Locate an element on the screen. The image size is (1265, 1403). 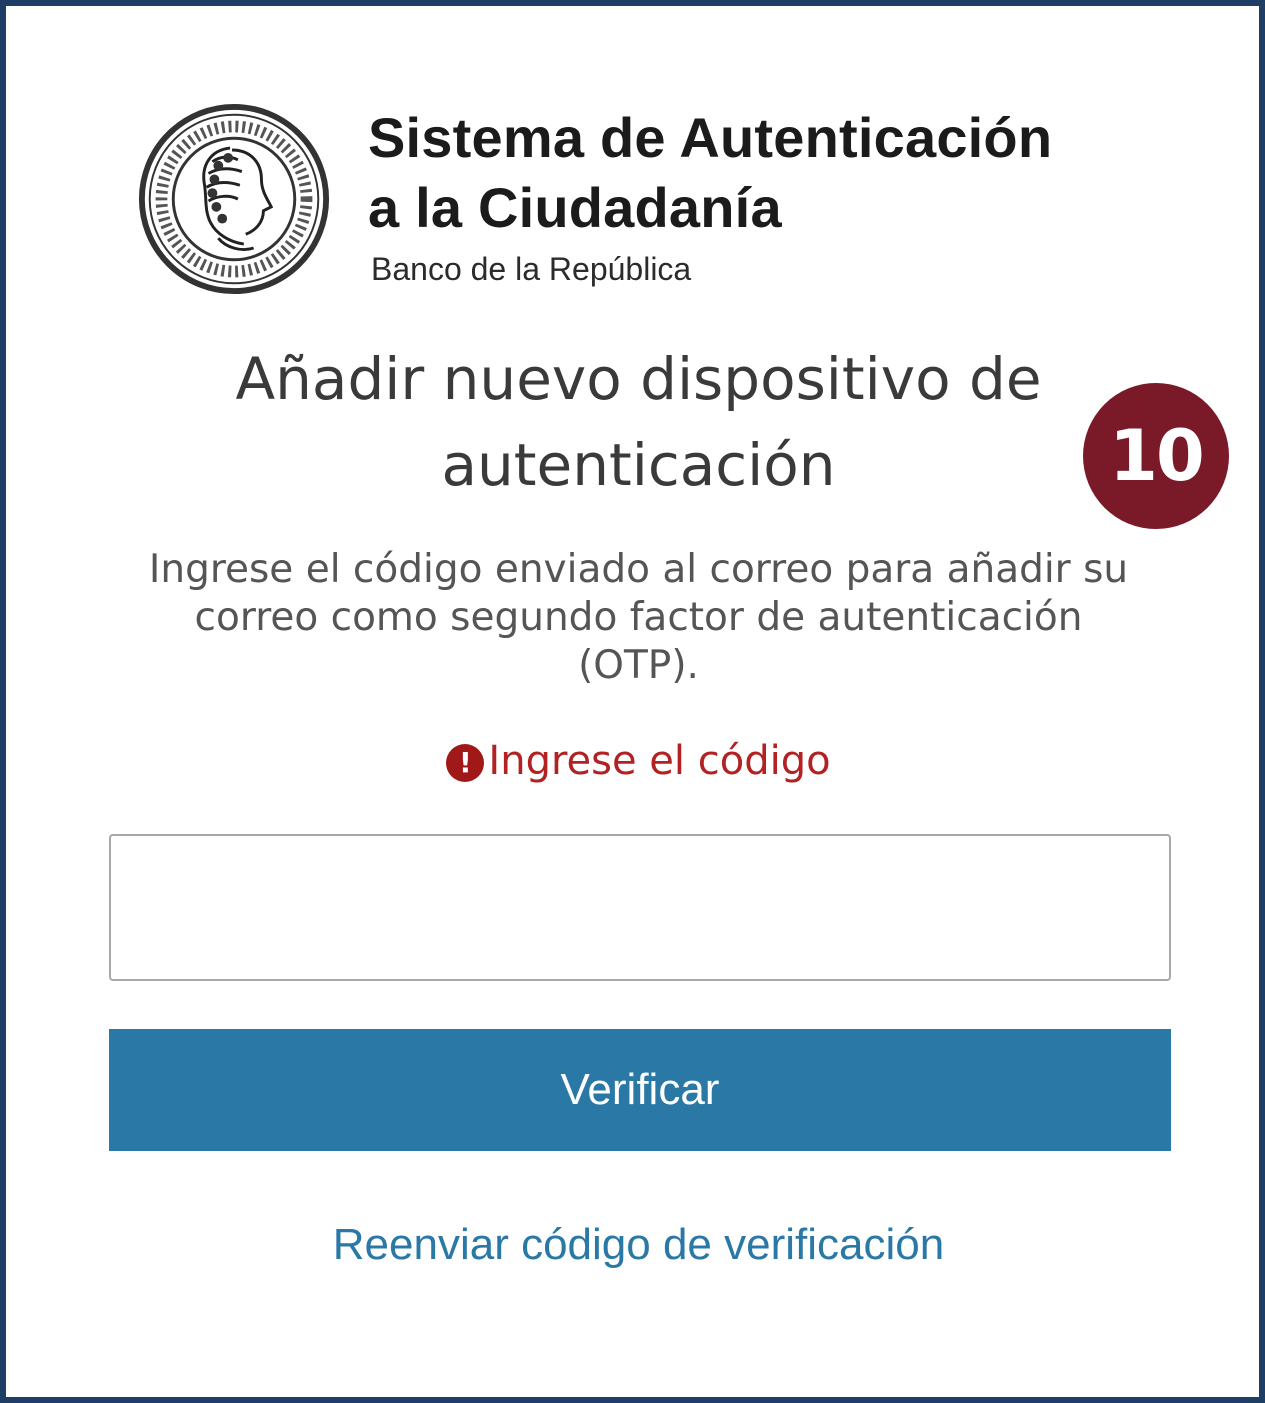
system-title-line2: a la Ciudadanía is located at coordinates (575, 207).